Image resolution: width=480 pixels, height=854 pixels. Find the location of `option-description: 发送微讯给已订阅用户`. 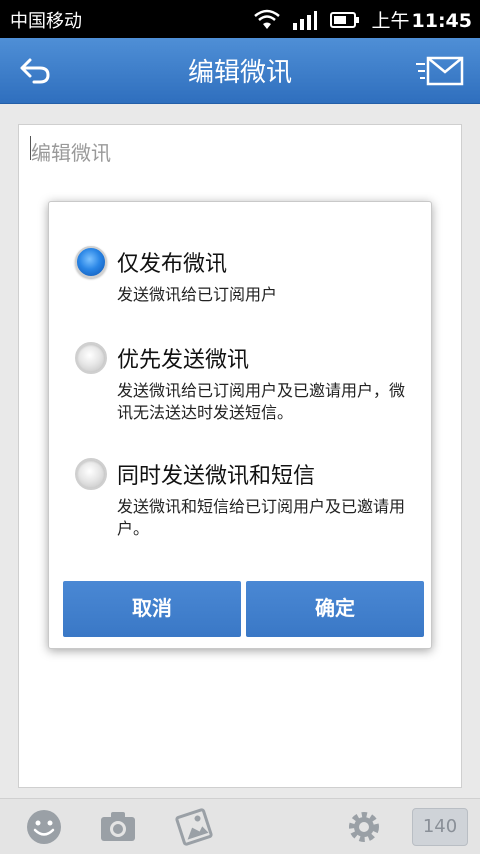

option-description: 发送微讯给已订阅用户 is located at coordinates (197, 294).